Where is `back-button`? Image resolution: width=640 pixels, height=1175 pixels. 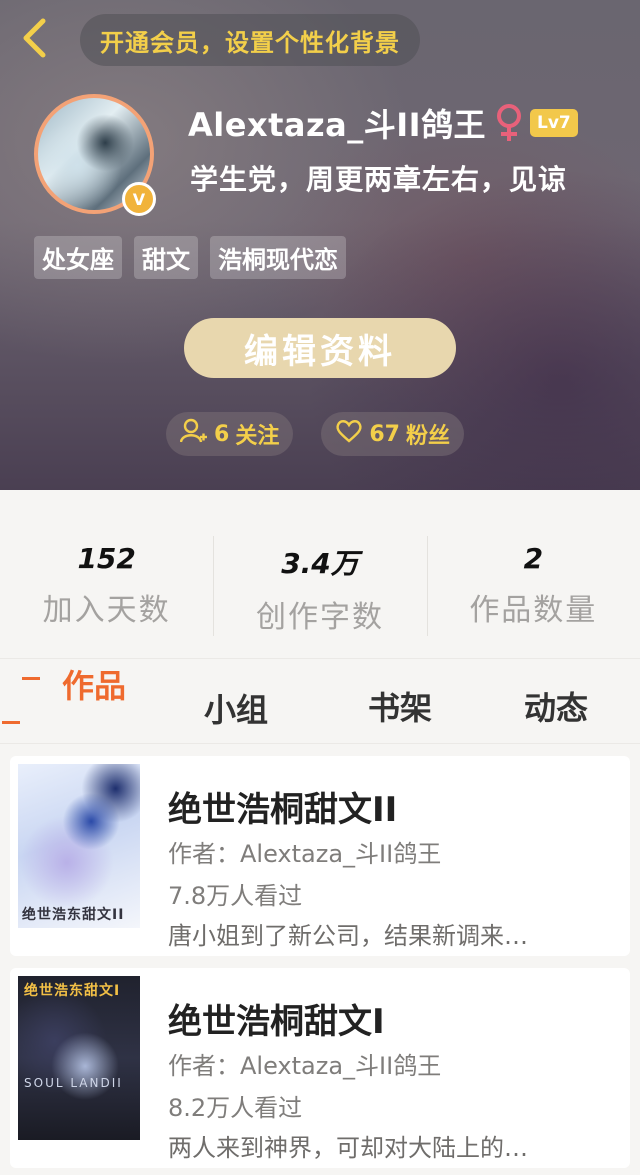 back-button is located at coordinates (34, 40).